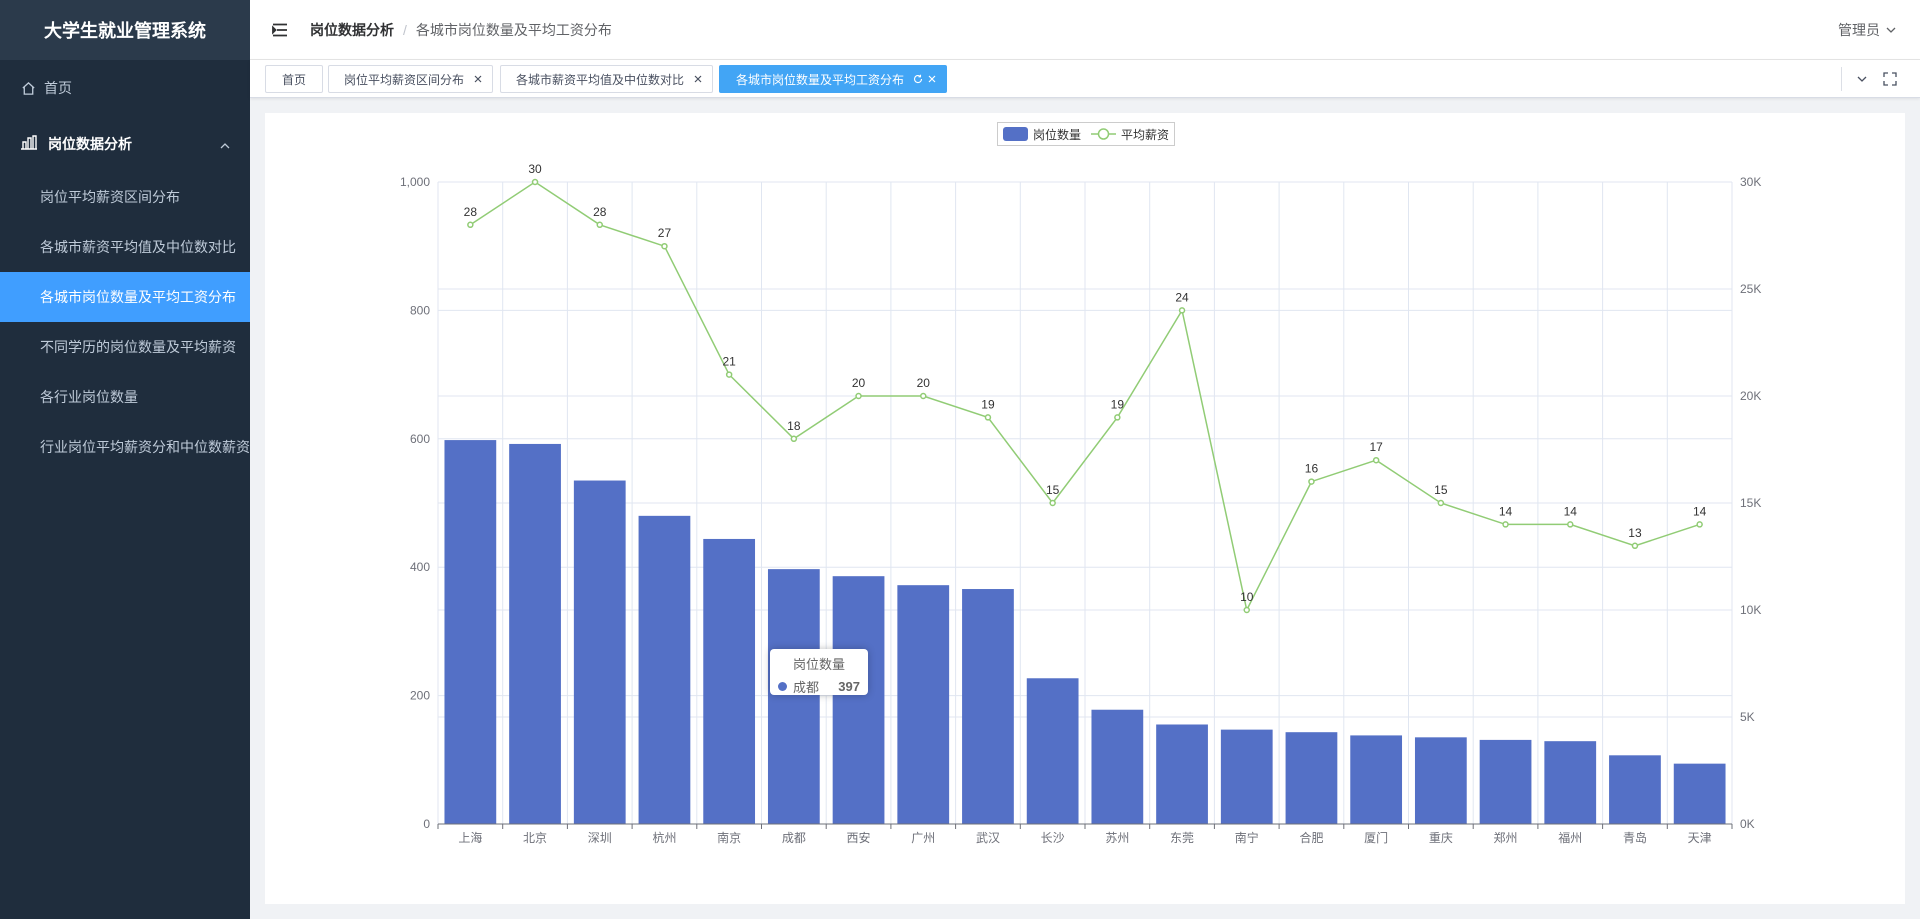  What do you see at coordinates (138, 297) in the screenshot?
I see `sidebar-item-label: 各城市岗位数量及平均工资分布` at bounding box center [138, 297].